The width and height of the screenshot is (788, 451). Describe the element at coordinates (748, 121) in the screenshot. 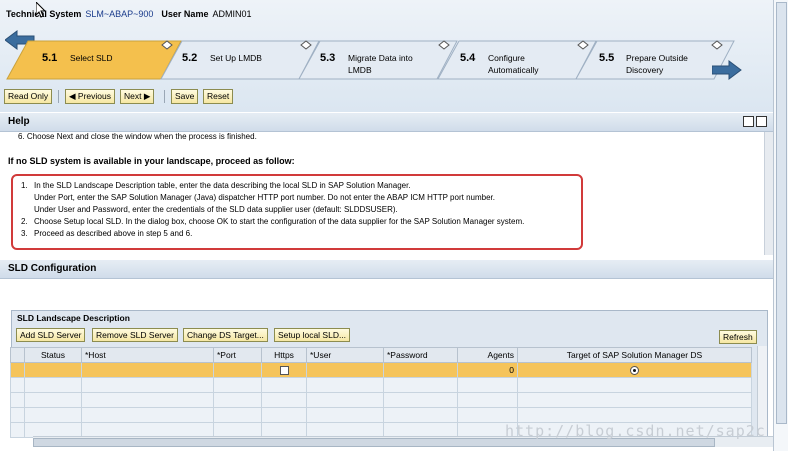

I see `collapse-help-icon` at that location.